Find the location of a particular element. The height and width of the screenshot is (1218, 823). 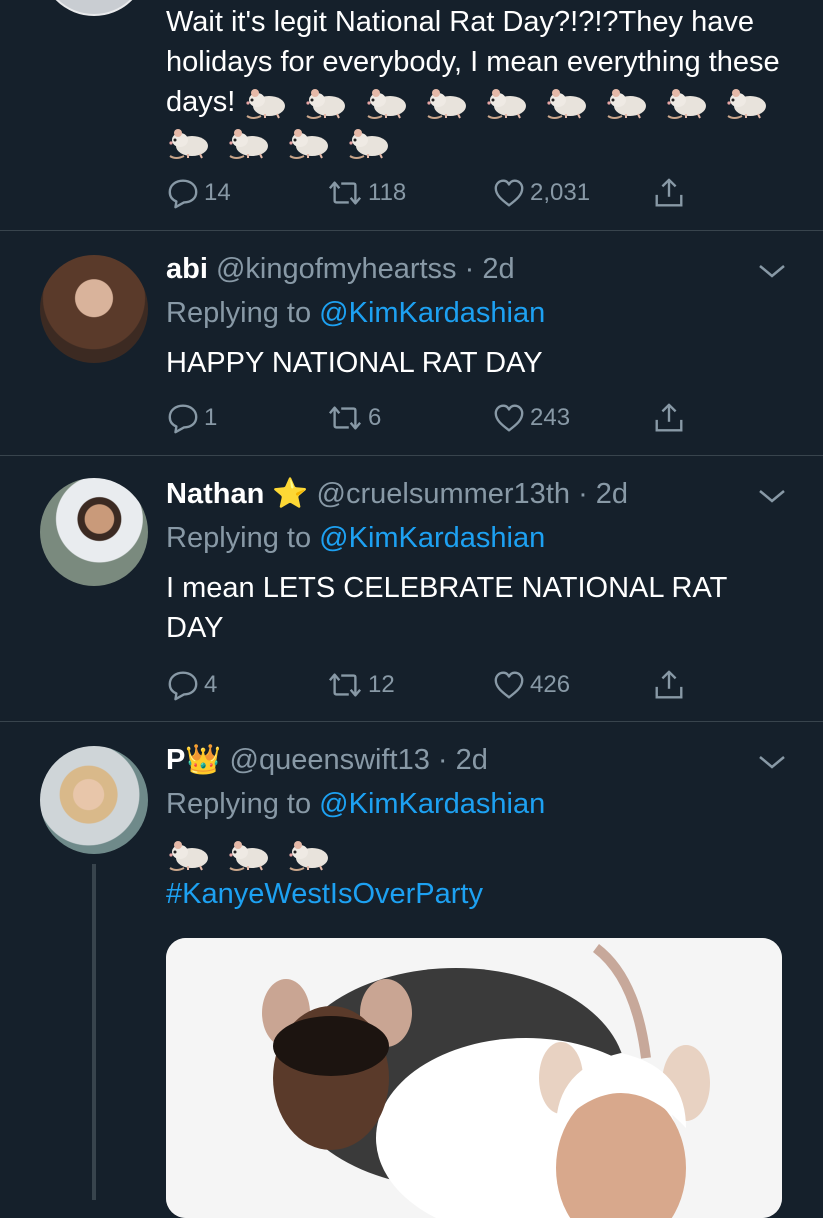

reply-button: 14 is located at coordinates (198, 193).